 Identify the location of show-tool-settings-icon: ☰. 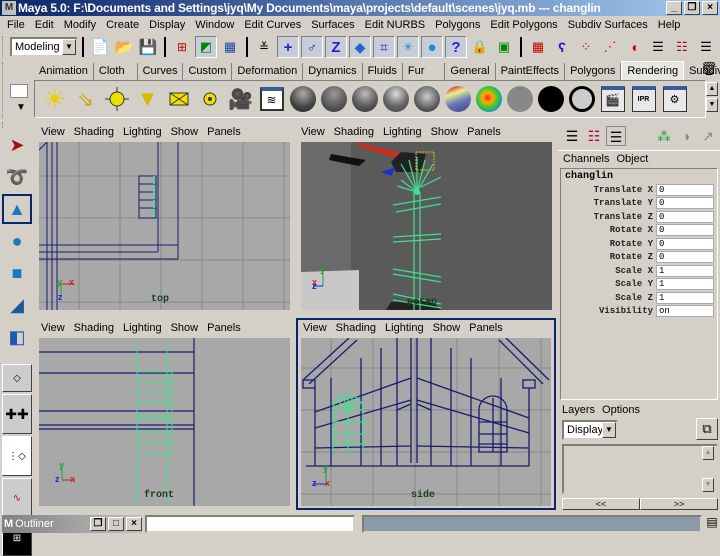
(616, 136).